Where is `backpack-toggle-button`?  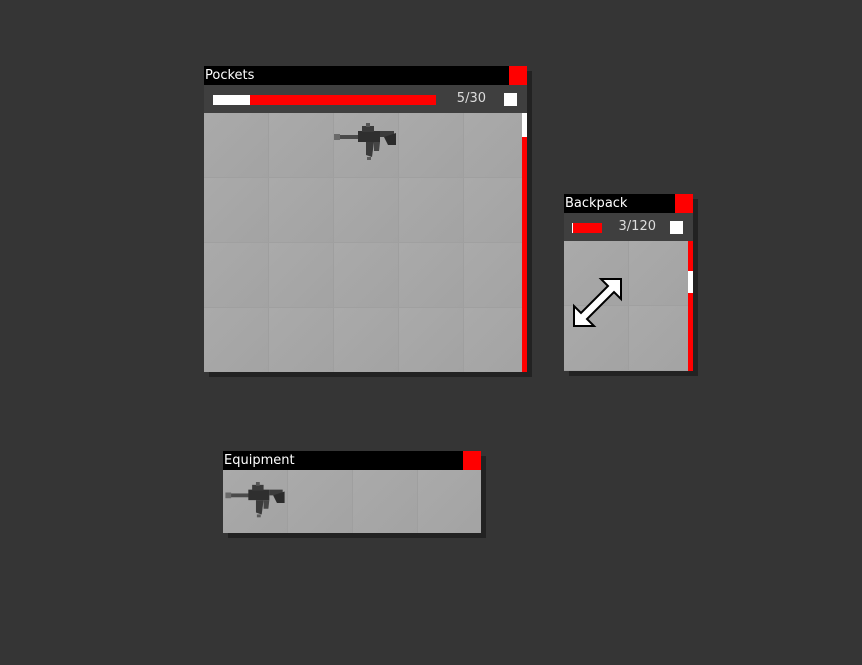 backpack-toggle-button is located at coordinates (676, 227).